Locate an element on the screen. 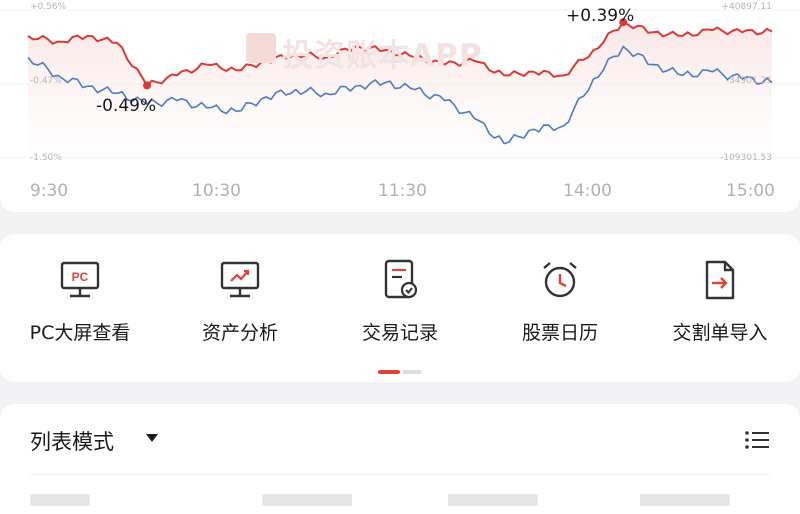 The height and width of the screenshot is (514, 800). right-axis-bottom: -109301.53 is located at coordinates (746, 158).